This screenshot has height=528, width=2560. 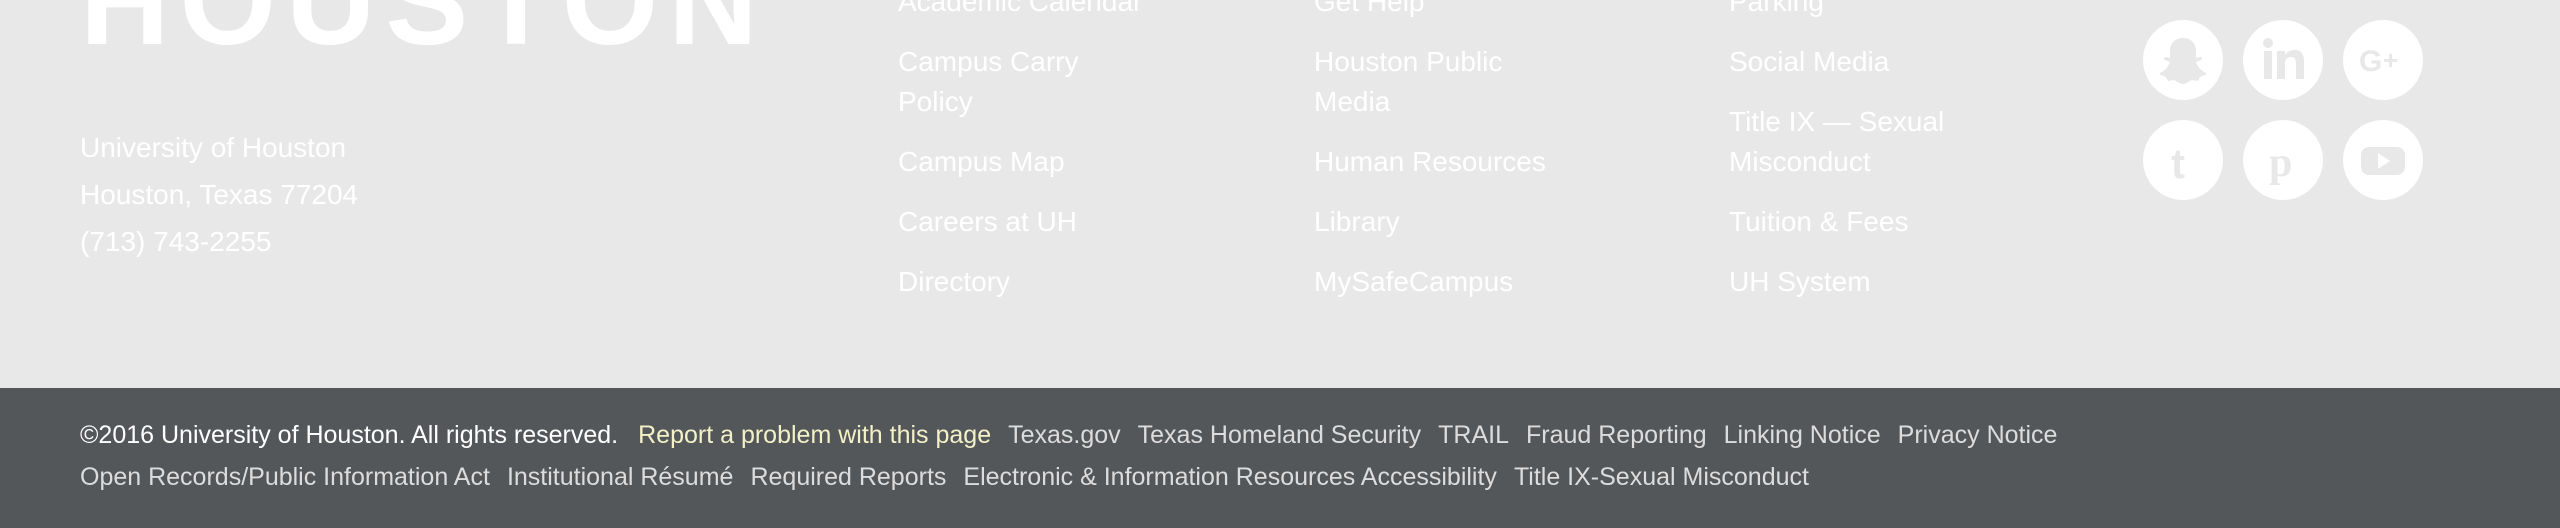 What do you see at coordinates (1802, 435) in the screenshot?
I see `legal-link-linking-notice: Linking Notice` at bounding box center [1802, 435].